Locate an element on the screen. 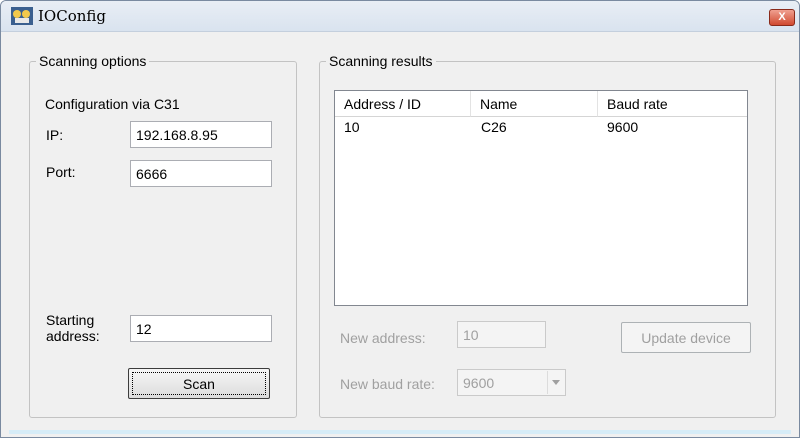  row-name-cell: C26 is located at coordinates (494, 127).